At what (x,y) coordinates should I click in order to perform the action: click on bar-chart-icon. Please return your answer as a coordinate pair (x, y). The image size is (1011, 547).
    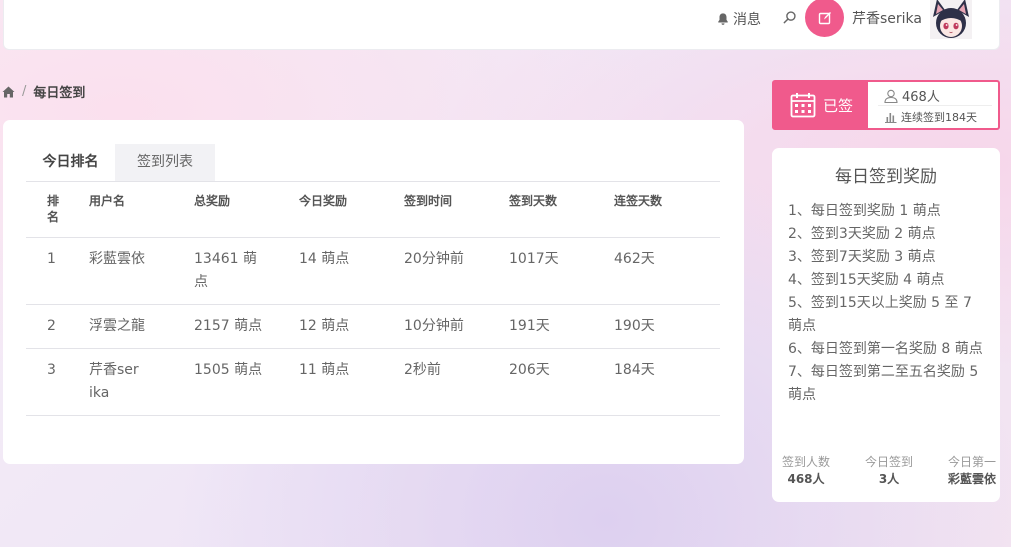
    Looking at the image, I should click on (891, 118).